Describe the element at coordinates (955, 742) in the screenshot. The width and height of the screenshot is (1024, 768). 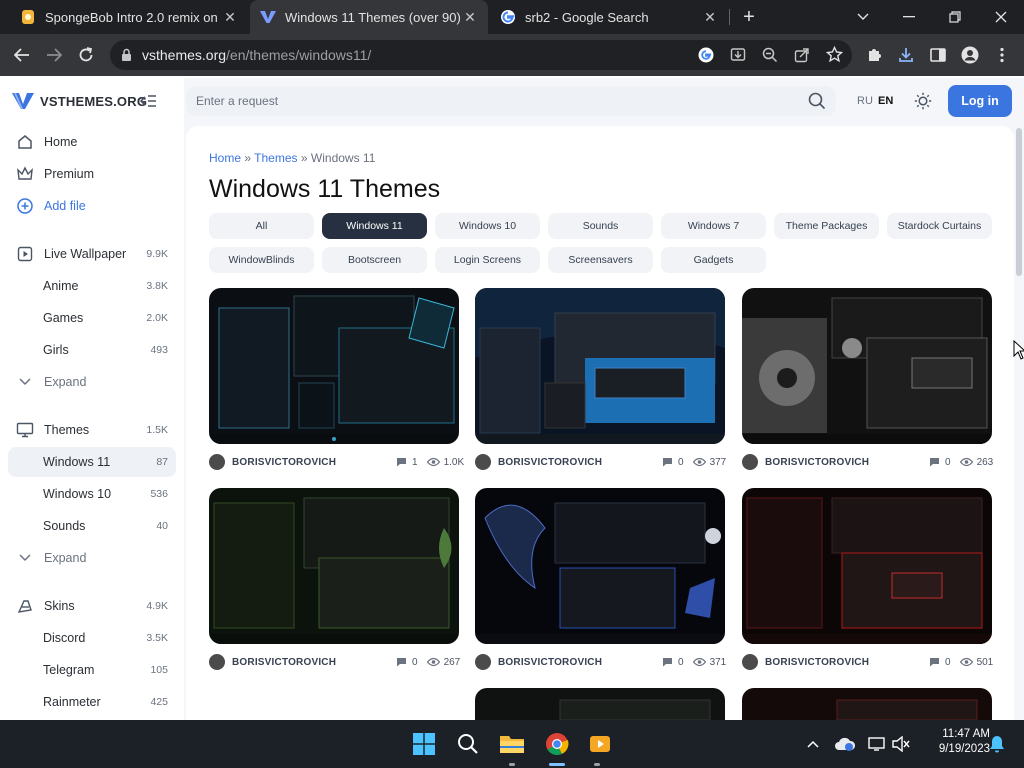
I see `system-clock: 11:47 AM 9/19/2023` at that location.